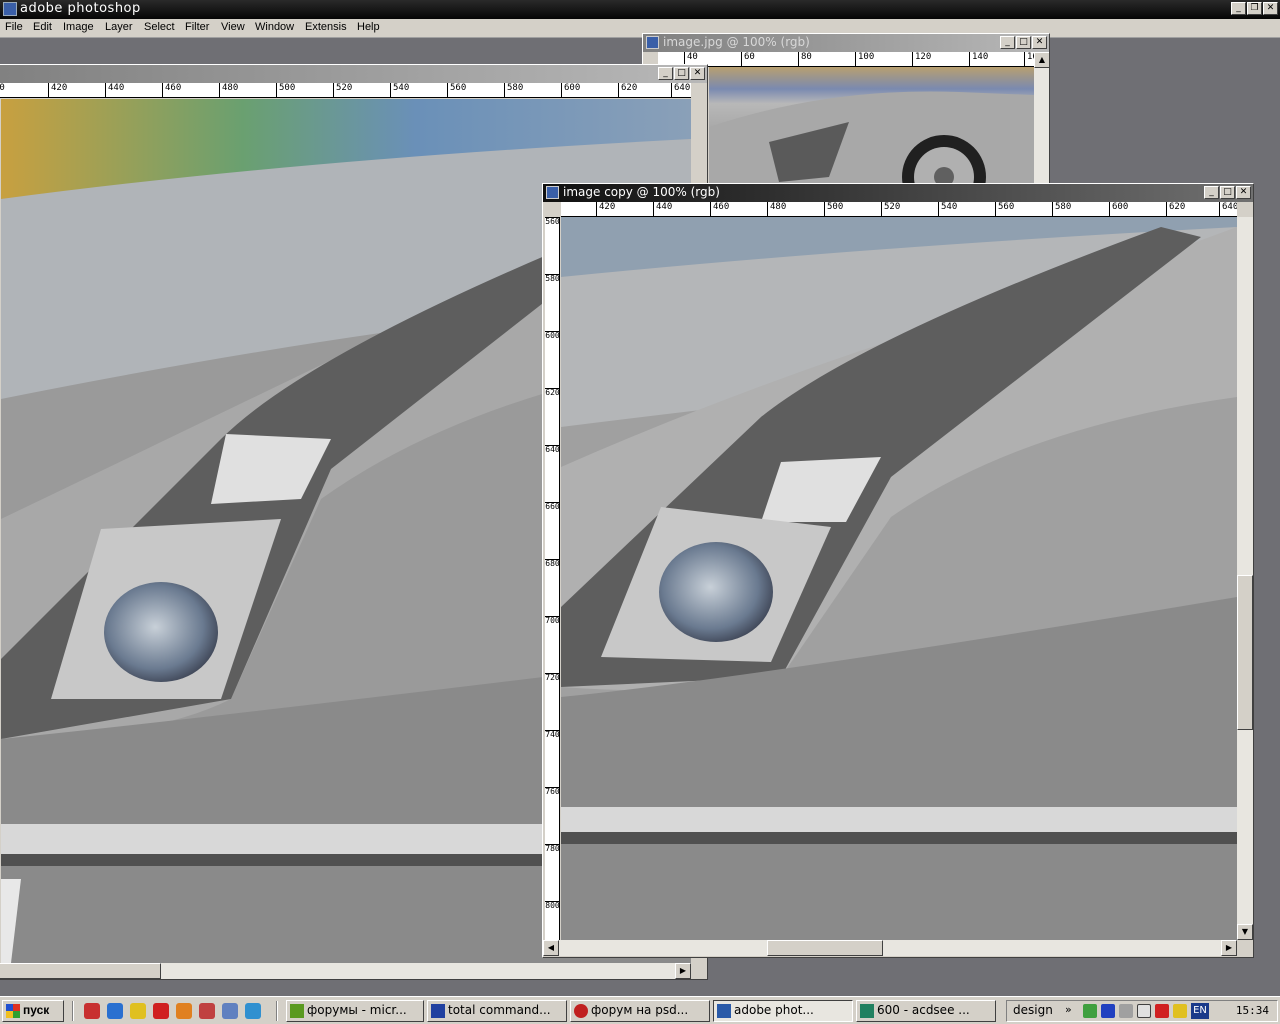 The width and height of the screenshot is (1280, 1024). I want to click on ruler-tick: 600, so click(1118, 209).